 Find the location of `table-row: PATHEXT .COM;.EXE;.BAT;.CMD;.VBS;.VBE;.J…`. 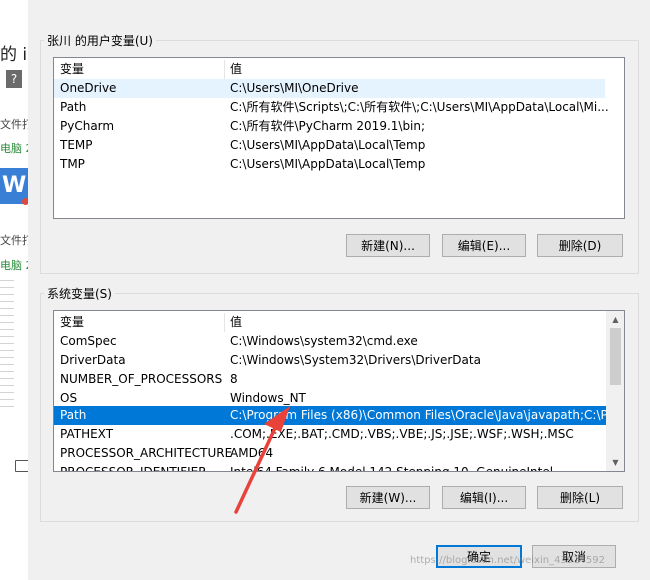

table-row: PATHEXT .COM;.EXE;.BAT;.CMD;.VBS;.VBE;.J… is located at coordinates (330, 434).